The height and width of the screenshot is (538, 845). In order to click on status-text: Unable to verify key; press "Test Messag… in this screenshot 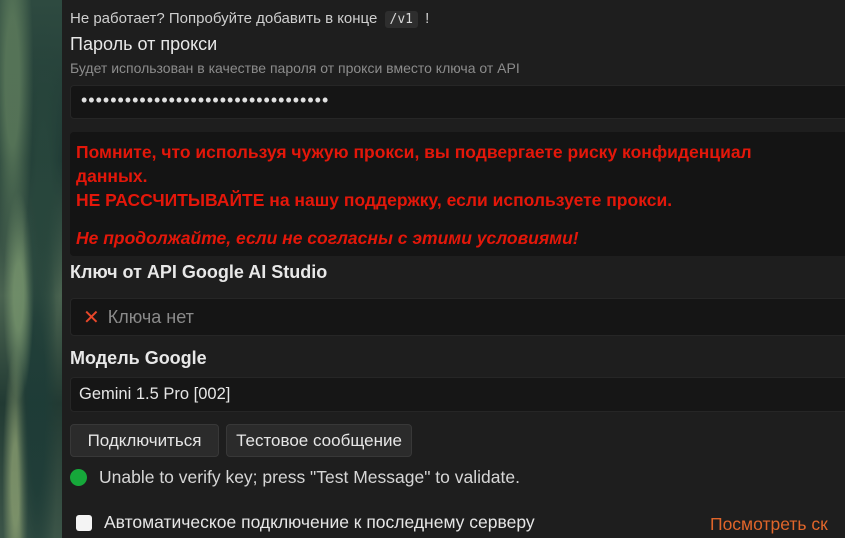, I will do `click(309, 477)`.